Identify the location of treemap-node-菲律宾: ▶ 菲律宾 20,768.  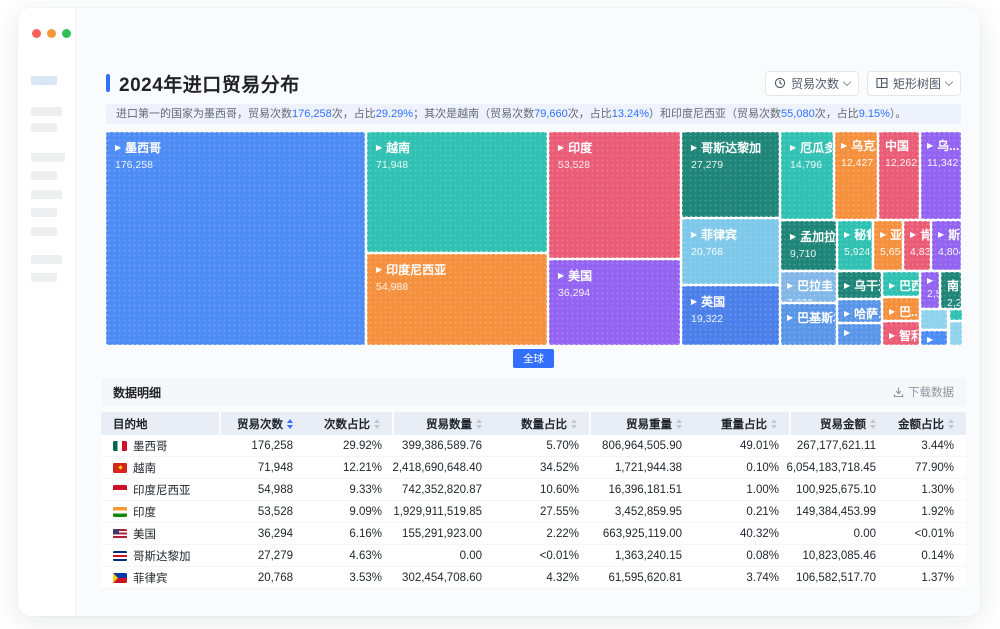
(730, 251).